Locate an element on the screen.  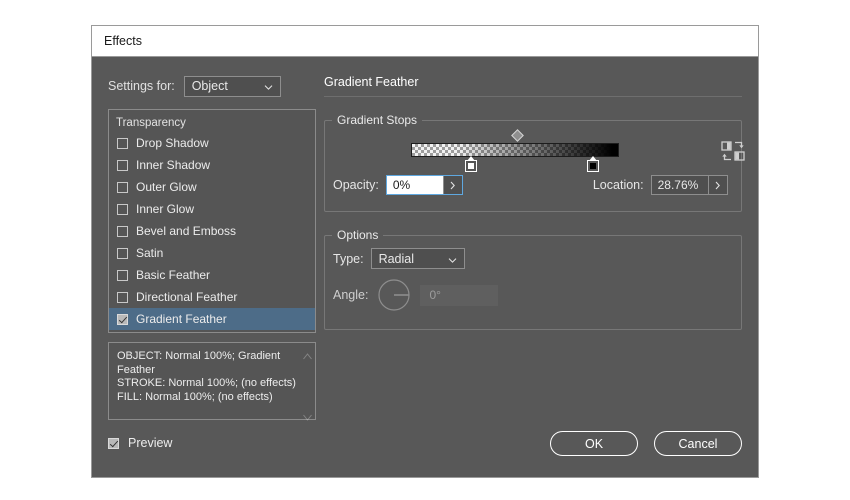
effect-label: Gradient Feather is located at coordinates (181, 319).